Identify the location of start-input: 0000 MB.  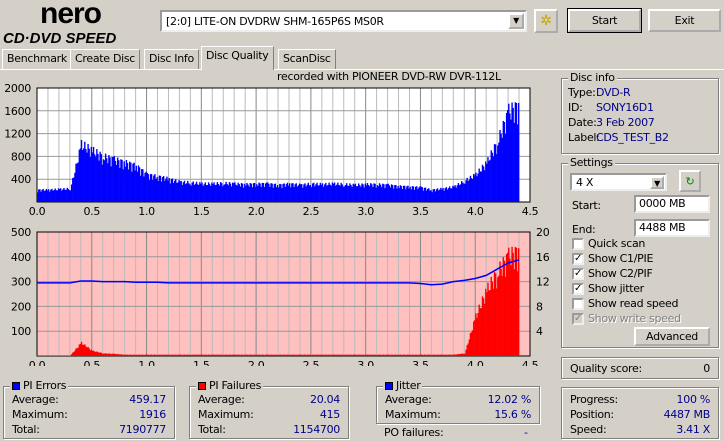
(672, 204).